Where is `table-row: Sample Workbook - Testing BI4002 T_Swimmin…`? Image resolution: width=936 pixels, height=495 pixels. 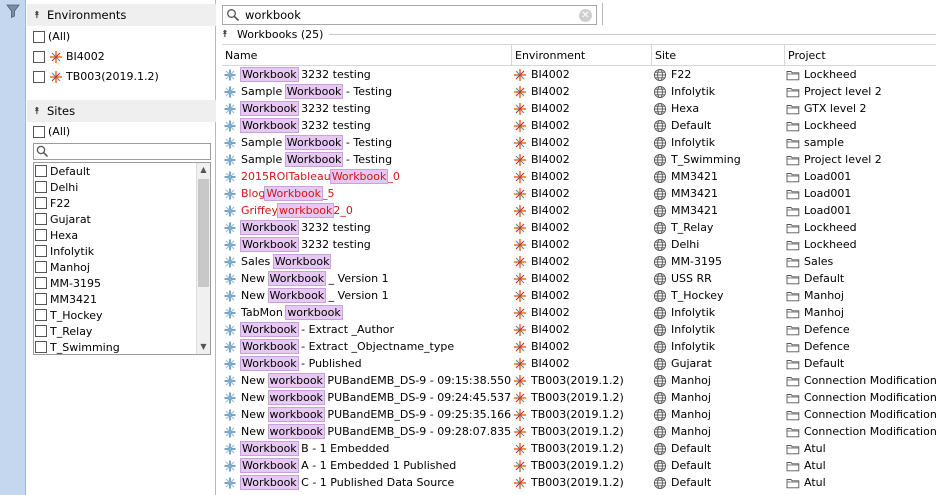 table-row: Sample Workbook - Testing BI4002 T_Swimmin… is located at coordinates (579, 159).